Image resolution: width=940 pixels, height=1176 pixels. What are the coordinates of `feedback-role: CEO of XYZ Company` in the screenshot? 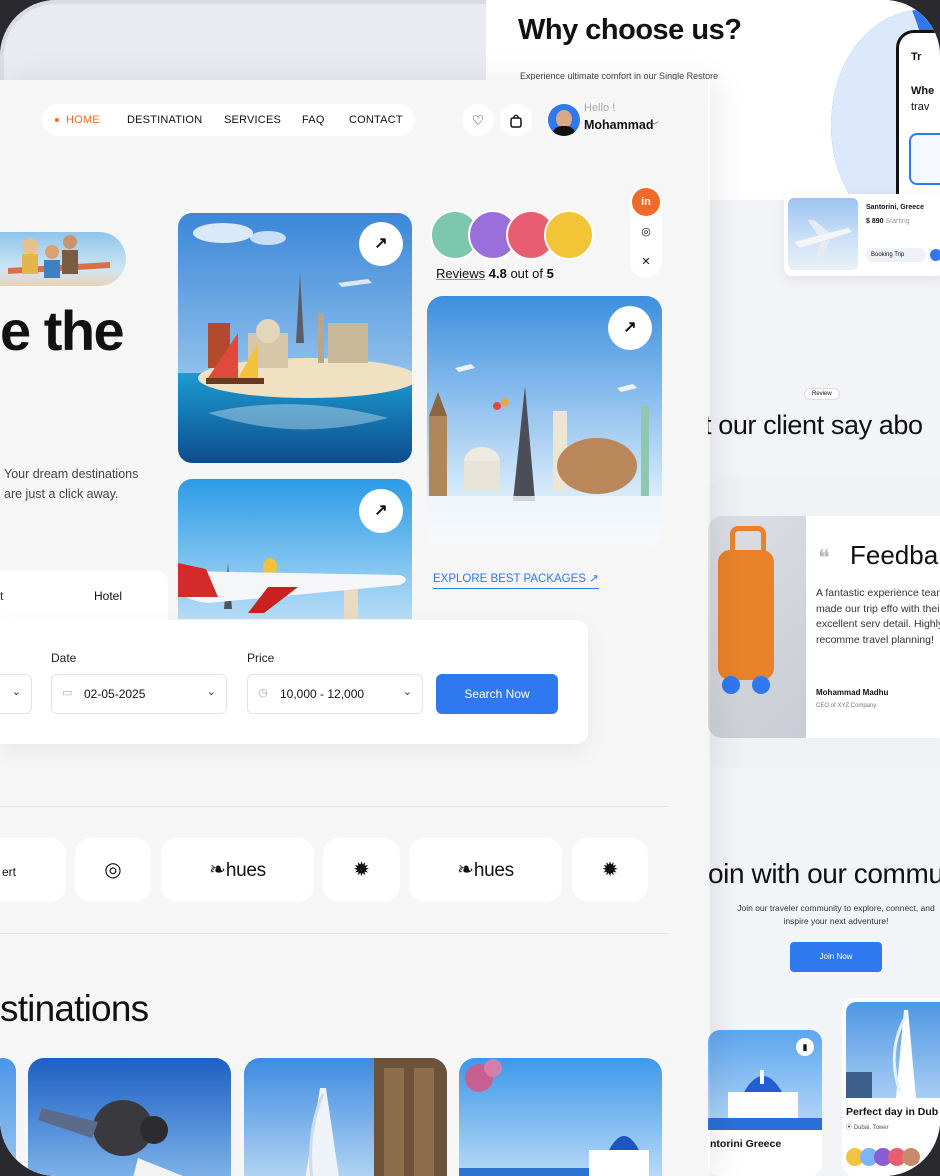 It's located at (846, 706).